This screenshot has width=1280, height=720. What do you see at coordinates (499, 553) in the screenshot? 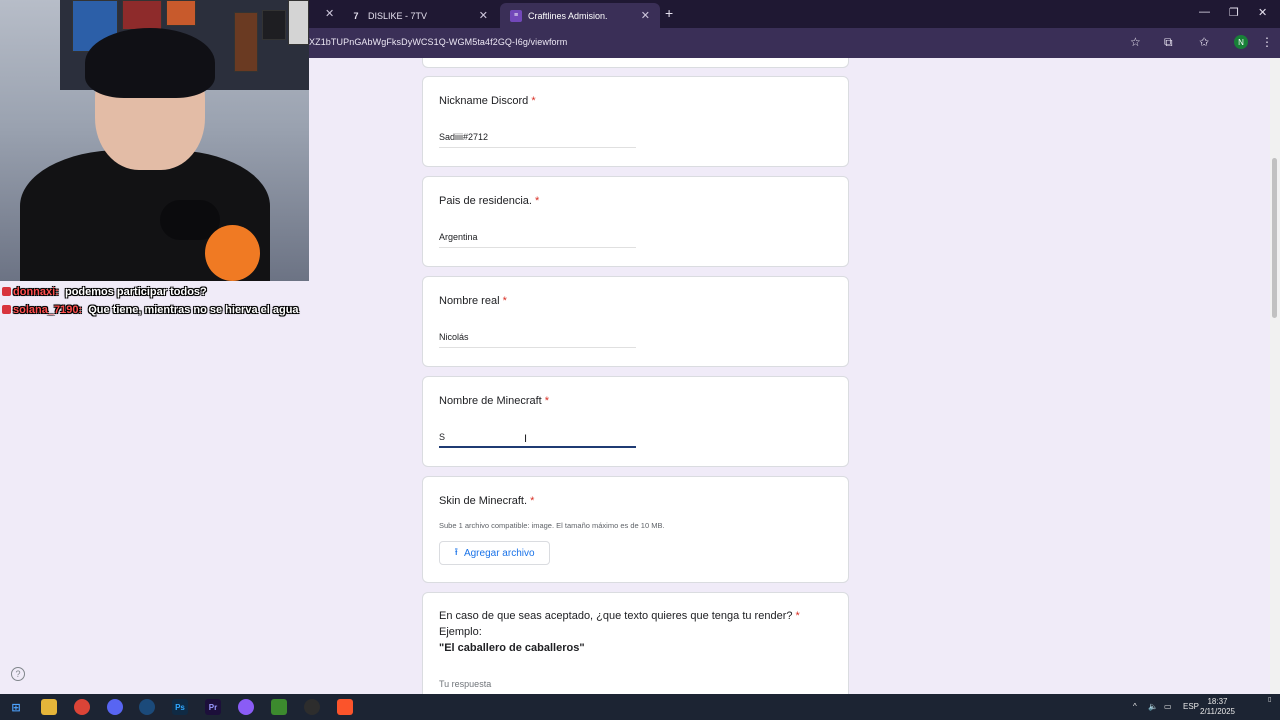
I see `add-file-label: Agregar archivo` at bounding box center [499, 553].